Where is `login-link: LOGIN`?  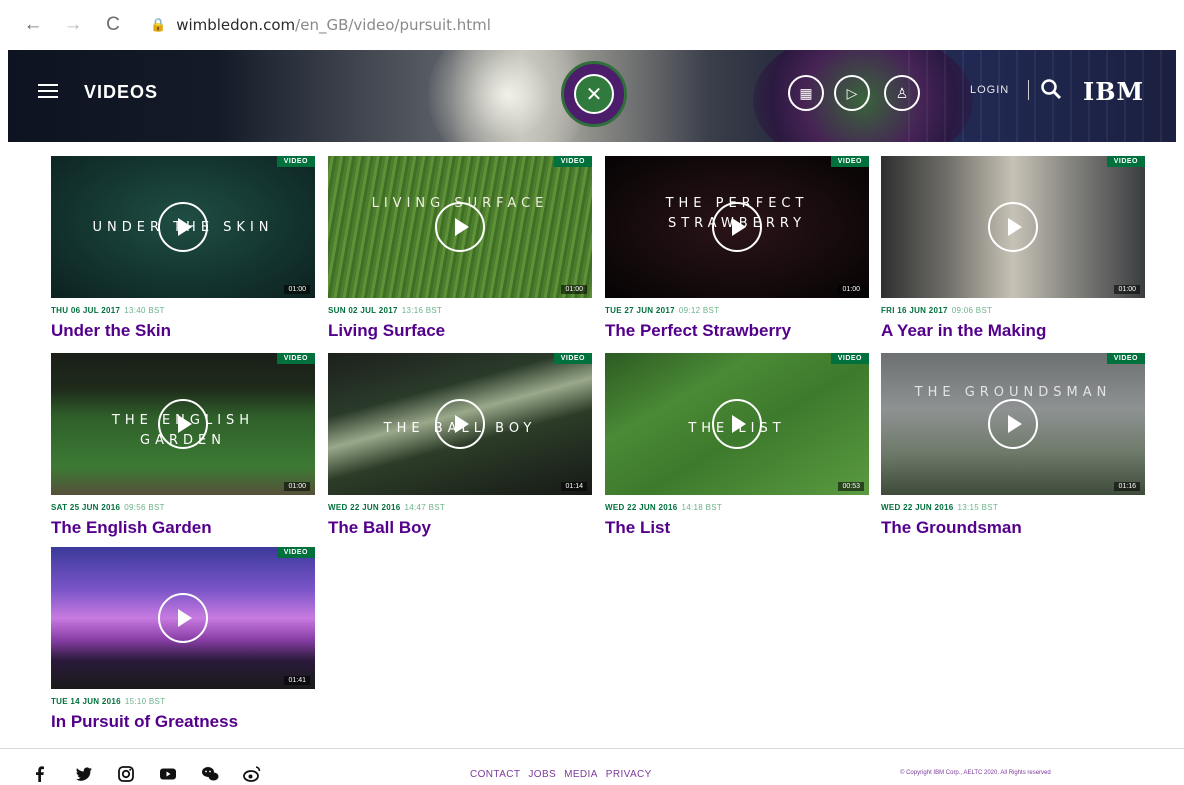
login-link: LOGIN is located at coordinates (989, 90).